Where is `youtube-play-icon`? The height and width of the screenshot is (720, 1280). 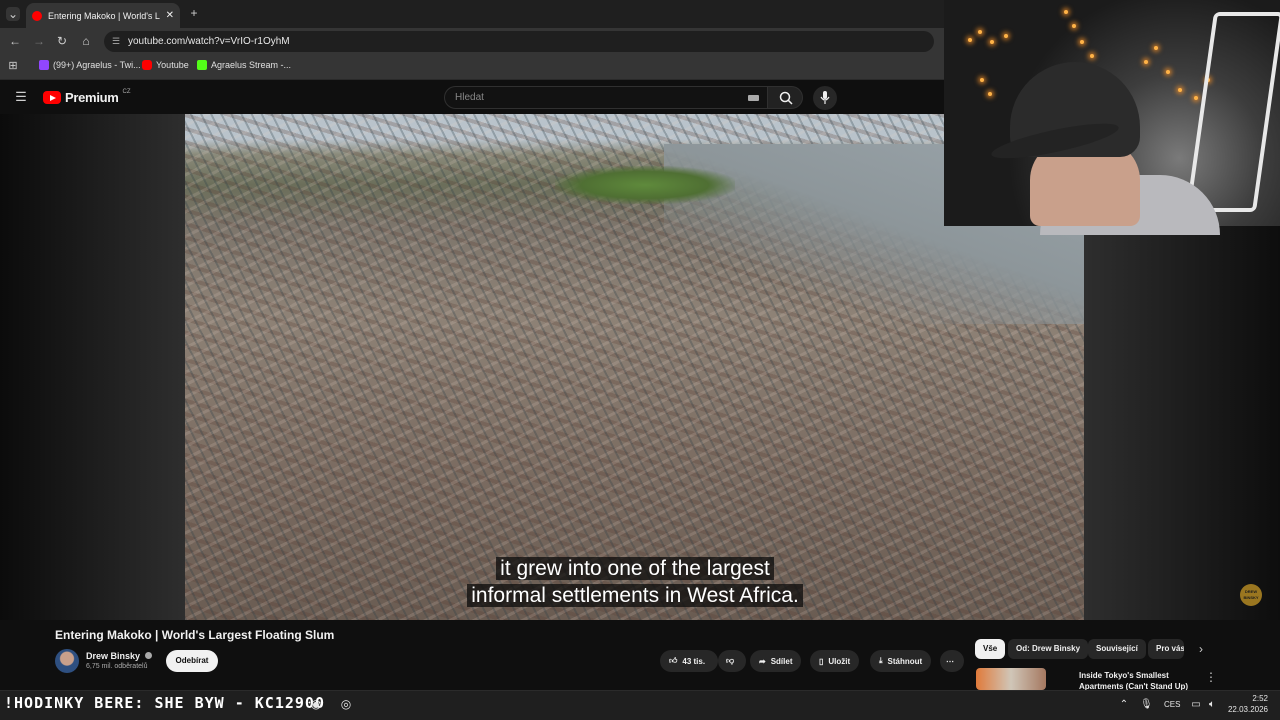 youtube-play-icon is located at coordinates (52, 97).